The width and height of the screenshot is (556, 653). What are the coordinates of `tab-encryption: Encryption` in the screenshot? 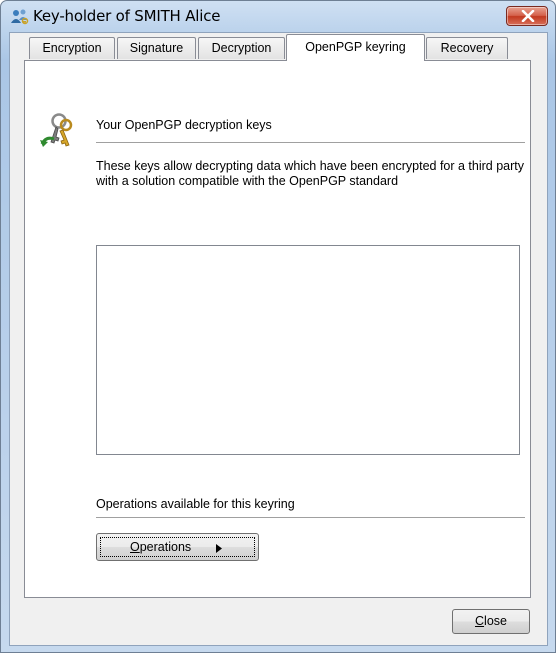 It's located at (72, 48).